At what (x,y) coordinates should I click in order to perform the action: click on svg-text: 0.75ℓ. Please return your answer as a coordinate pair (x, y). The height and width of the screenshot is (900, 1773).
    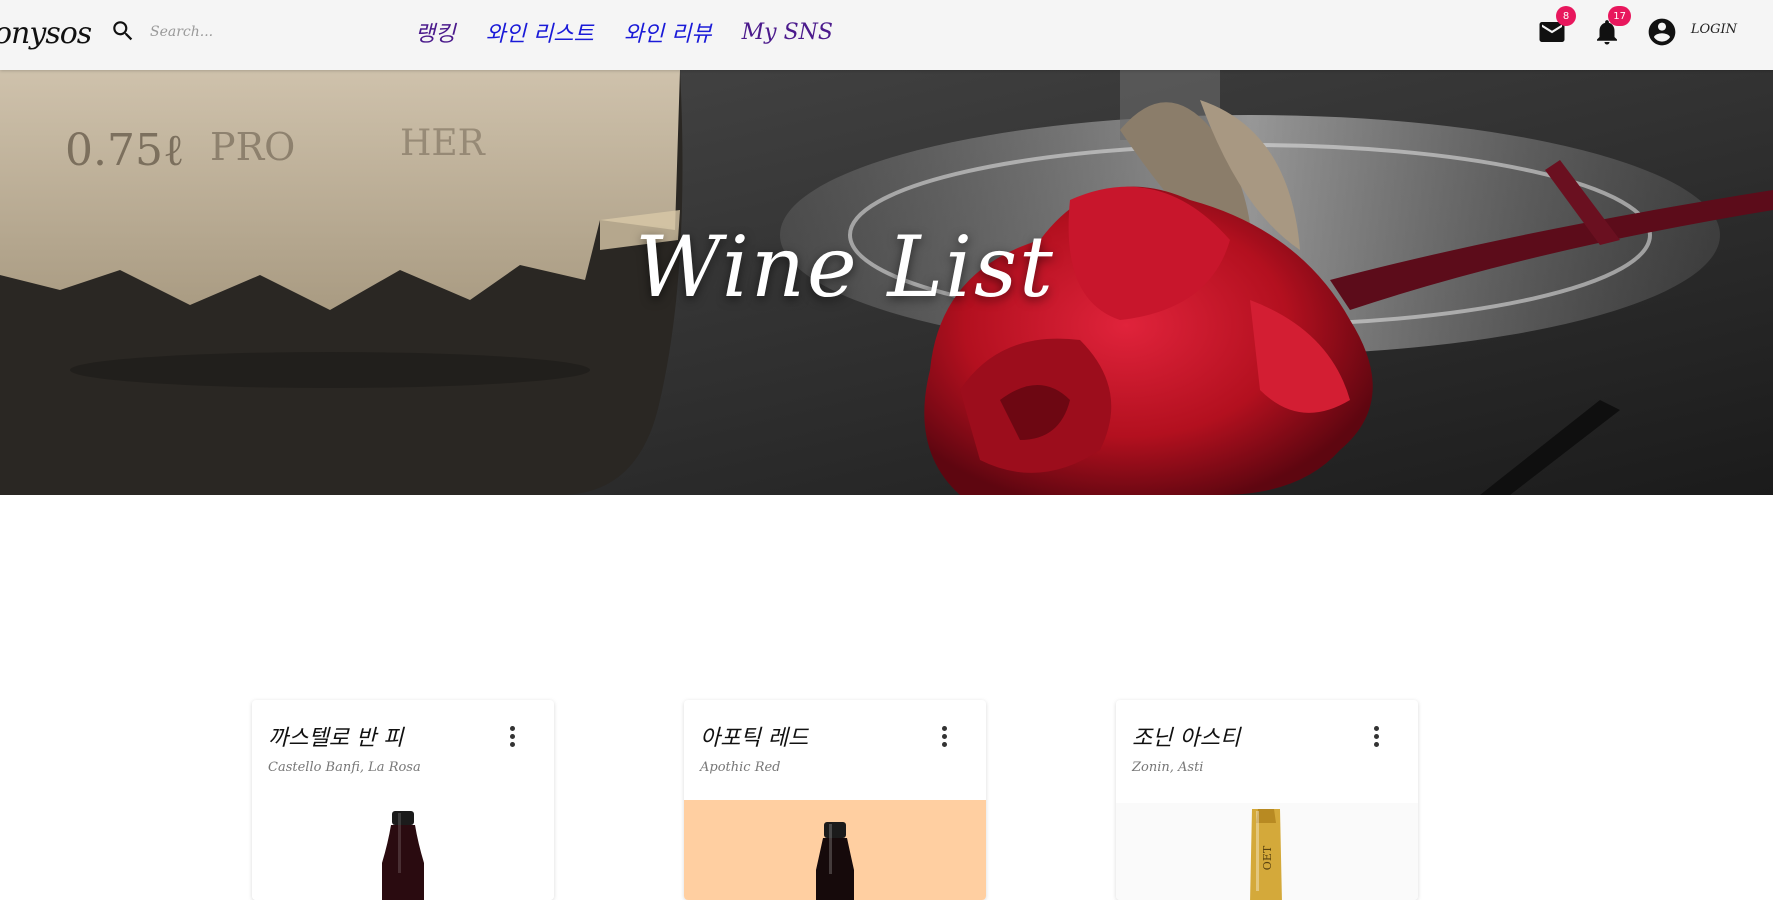
    Looking at the image, I should click on (124, 150).